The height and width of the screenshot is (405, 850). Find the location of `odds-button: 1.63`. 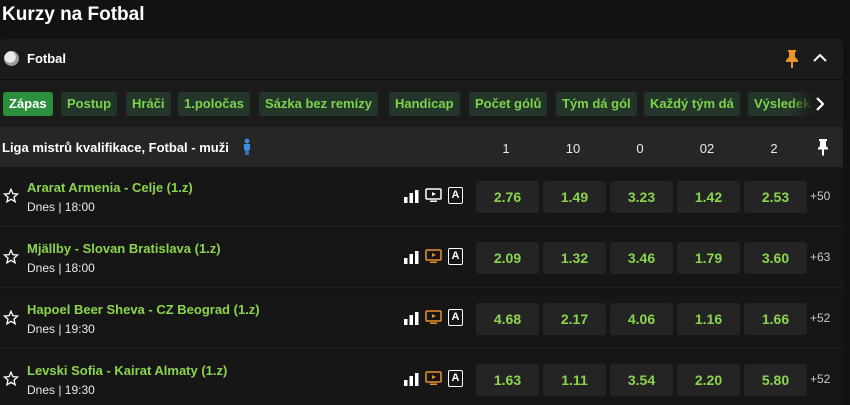

odds-button: 1.63 is located at coordinates (507, 380).